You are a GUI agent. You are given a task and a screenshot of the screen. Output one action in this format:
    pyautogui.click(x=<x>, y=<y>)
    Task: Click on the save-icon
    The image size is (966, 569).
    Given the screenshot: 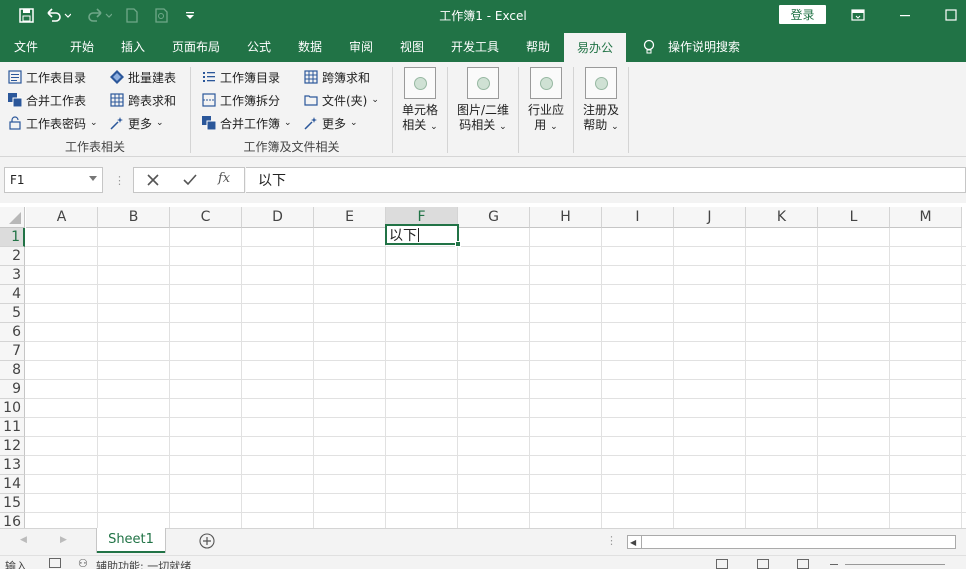 What is the action you would take?
    pyautogui.click(x=26, y=15)
    